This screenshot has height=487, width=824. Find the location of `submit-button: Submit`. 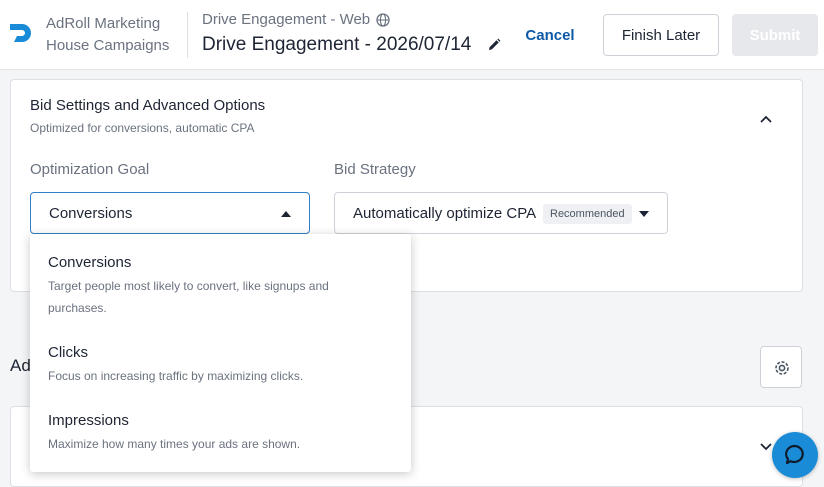

submit-button: Submit is located at coordinates (775, 35).